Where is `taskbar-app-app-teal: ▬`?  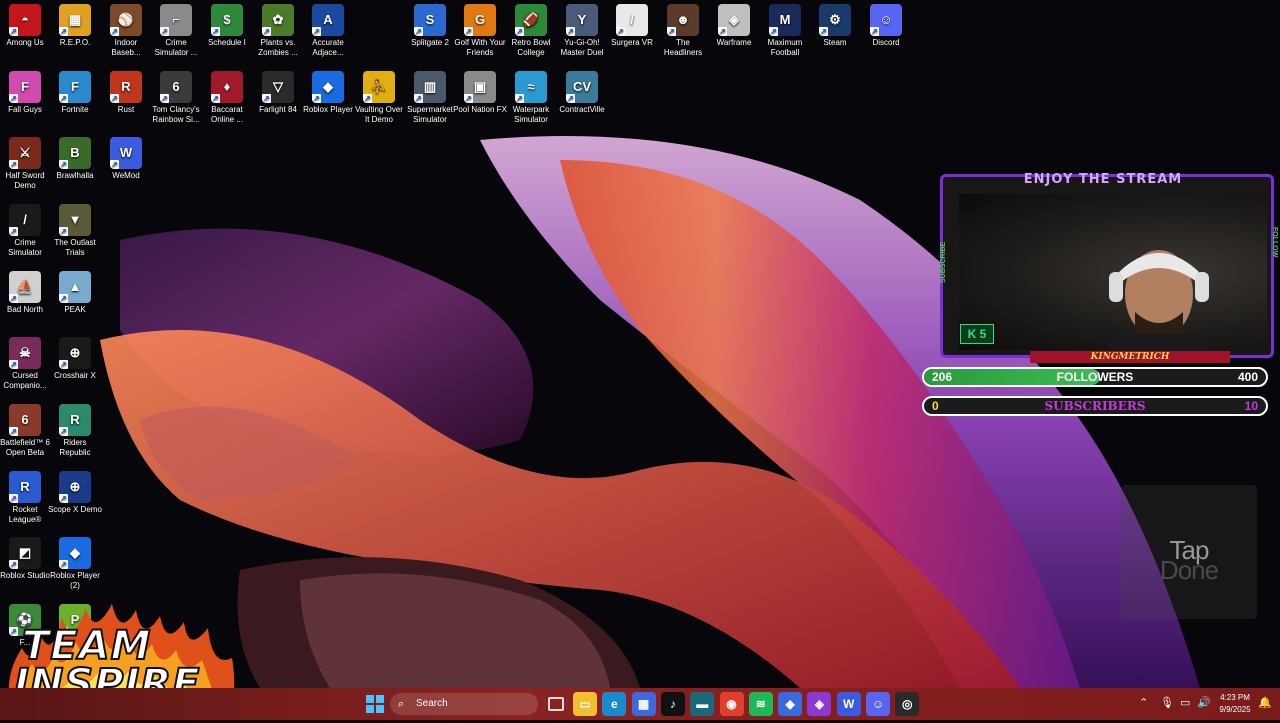 taskbar-app-app-teal: ▬ is located at coordinates (702, 704).